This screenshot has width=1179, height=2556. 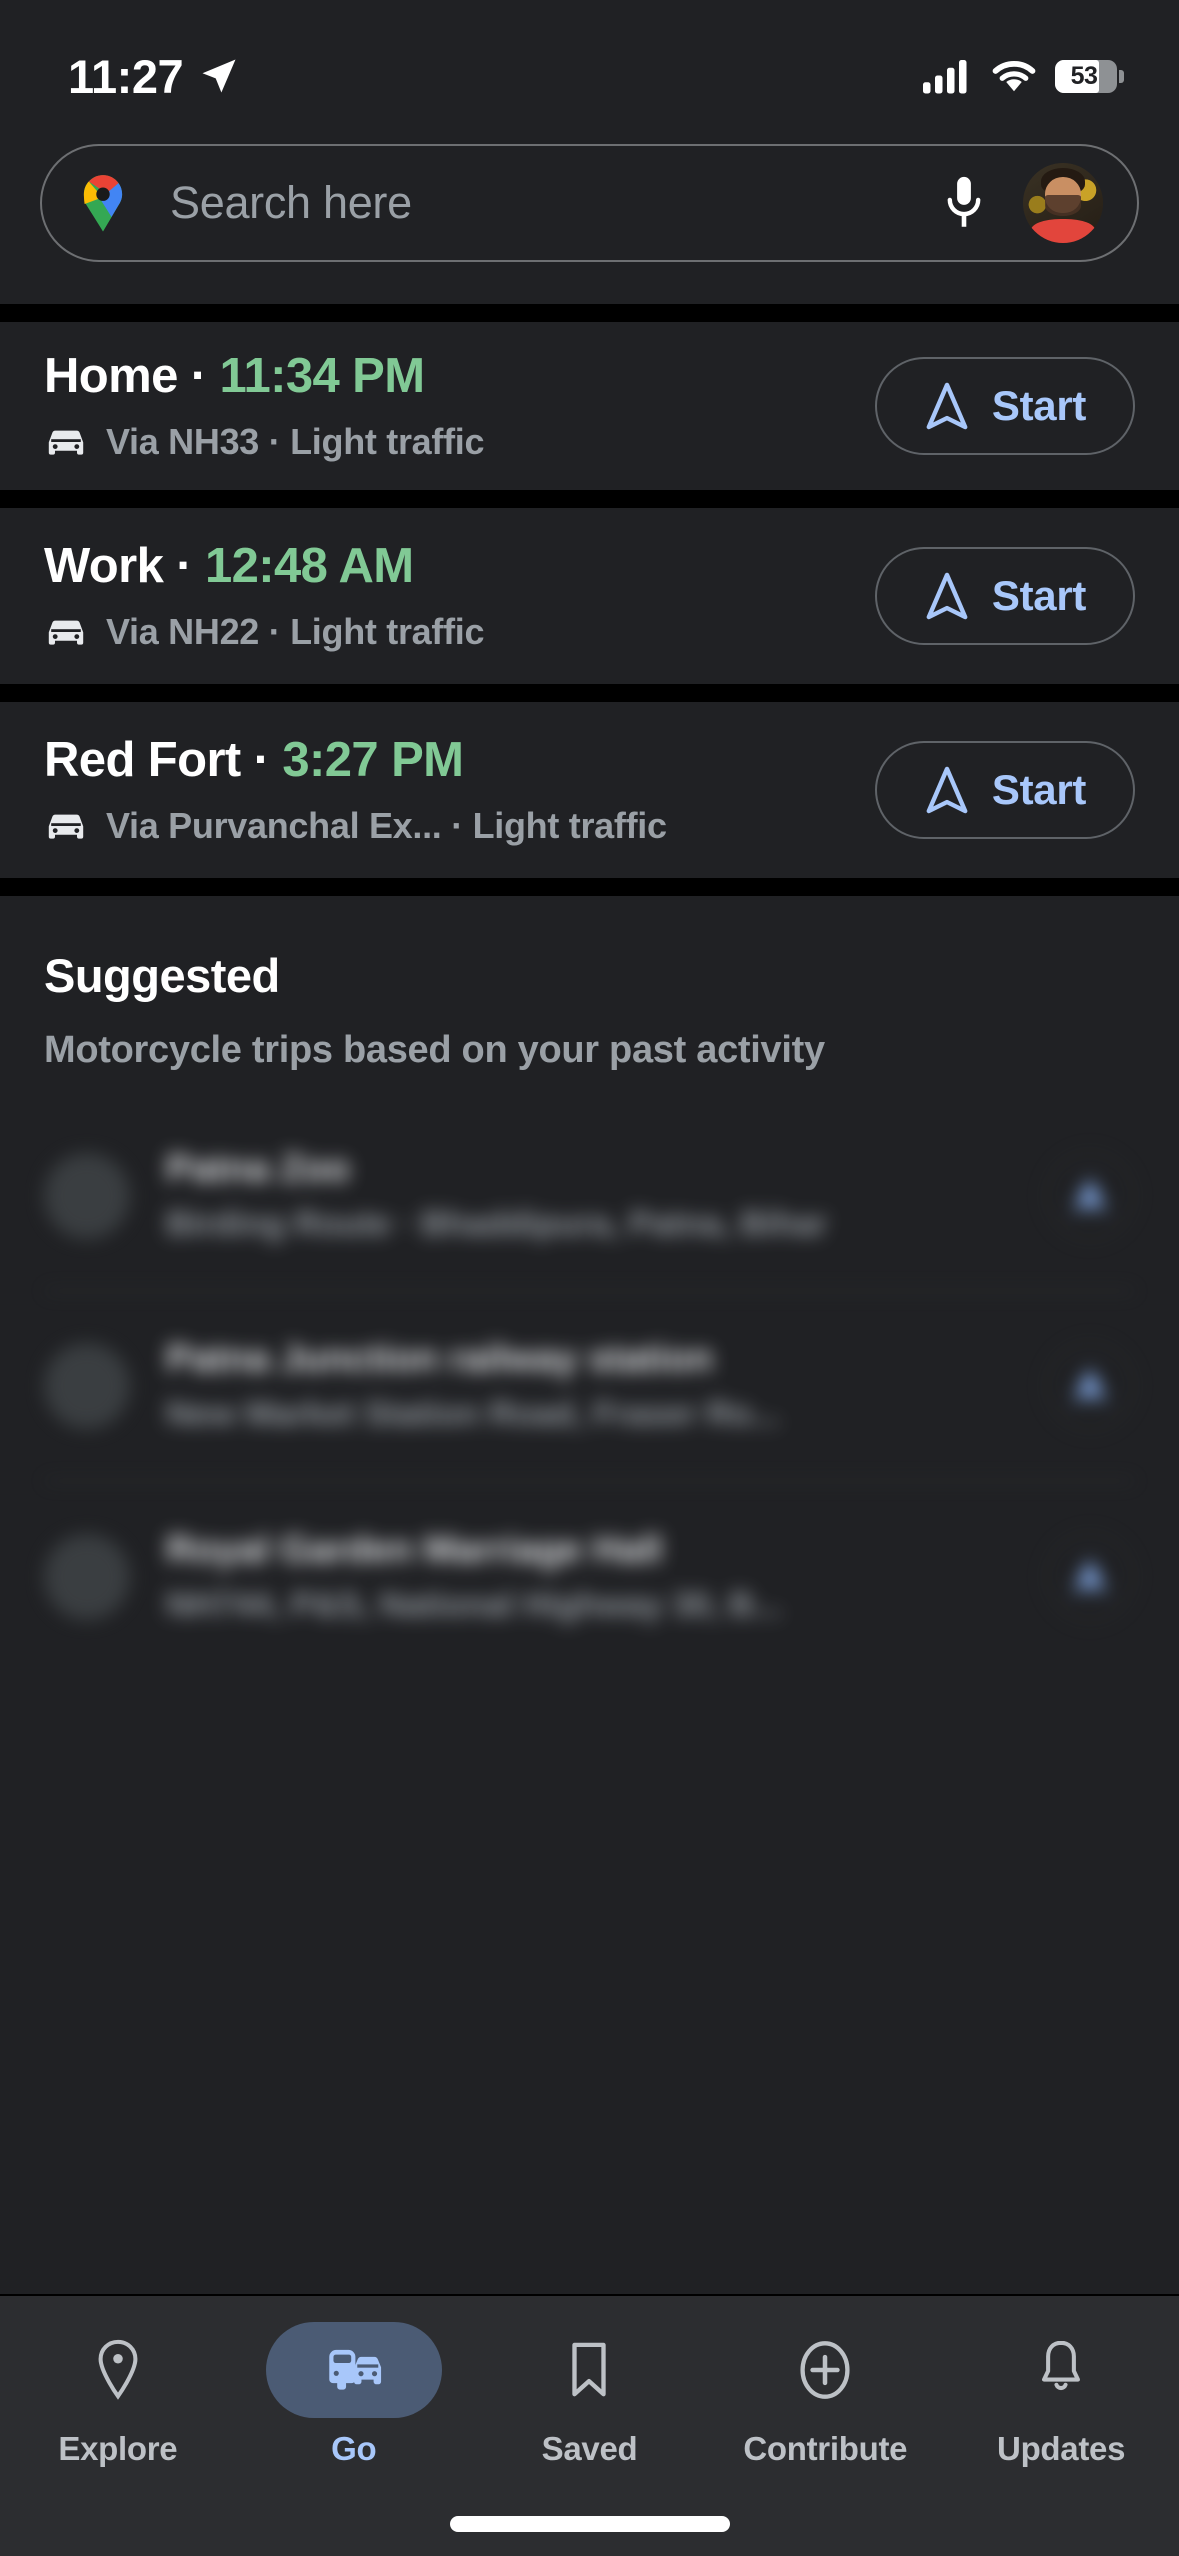 What do you see at coordinates (1014, 76) in the screenshot?
I see `wifi-icon` at bounding box center [1014, 76].